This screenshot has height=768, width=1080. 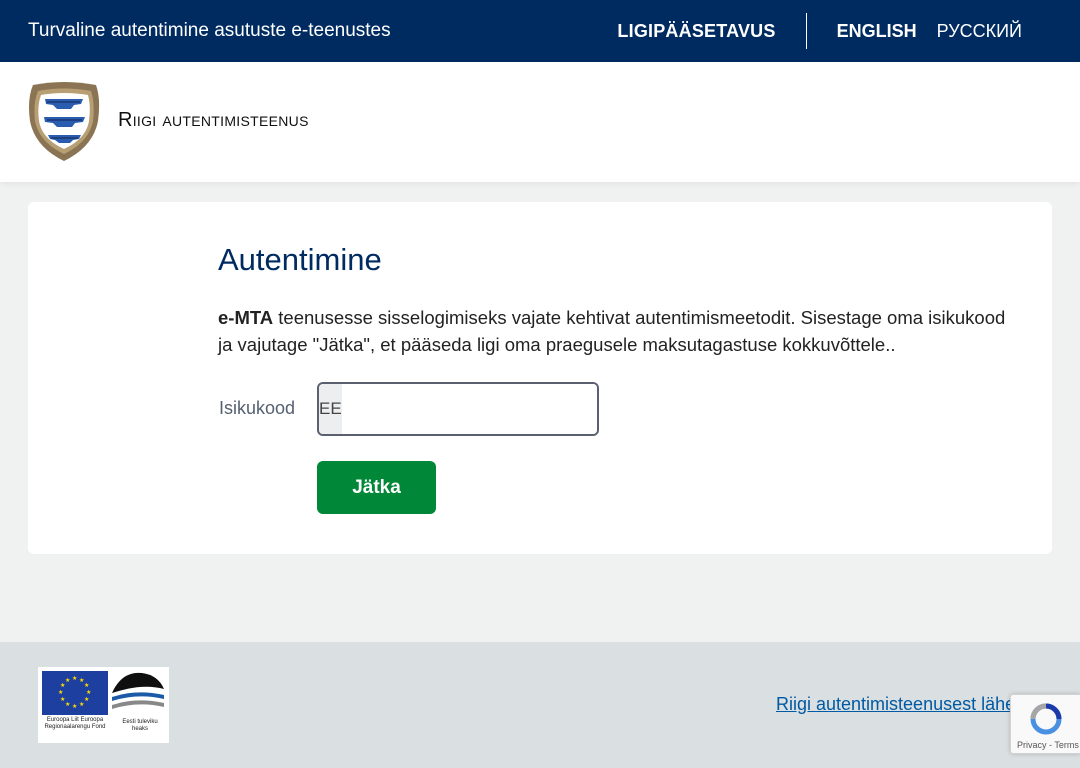 What do you see at coordinates (257, 408) in the screenshot?
I see `personal-code-label: Isikukood` at bounding box center [257, 408].